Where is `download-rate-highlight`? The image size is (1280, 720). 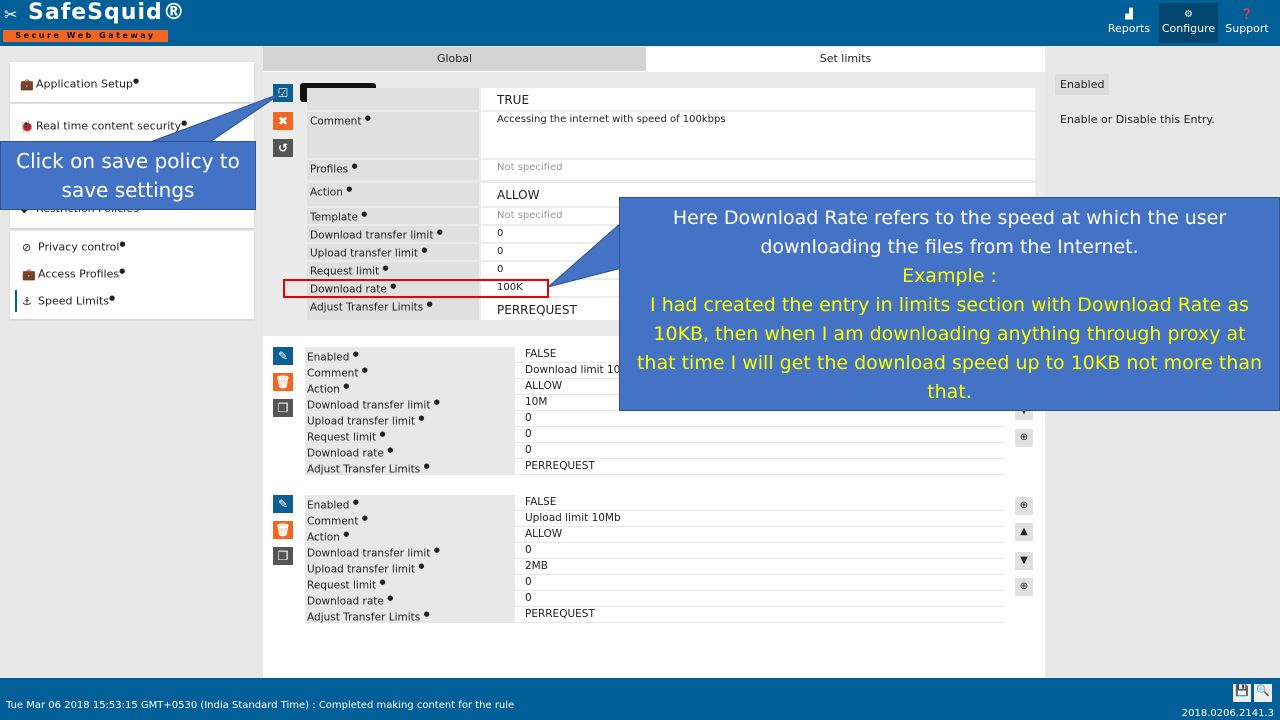
download-rate-highlight is located at coordinates (416, 288).